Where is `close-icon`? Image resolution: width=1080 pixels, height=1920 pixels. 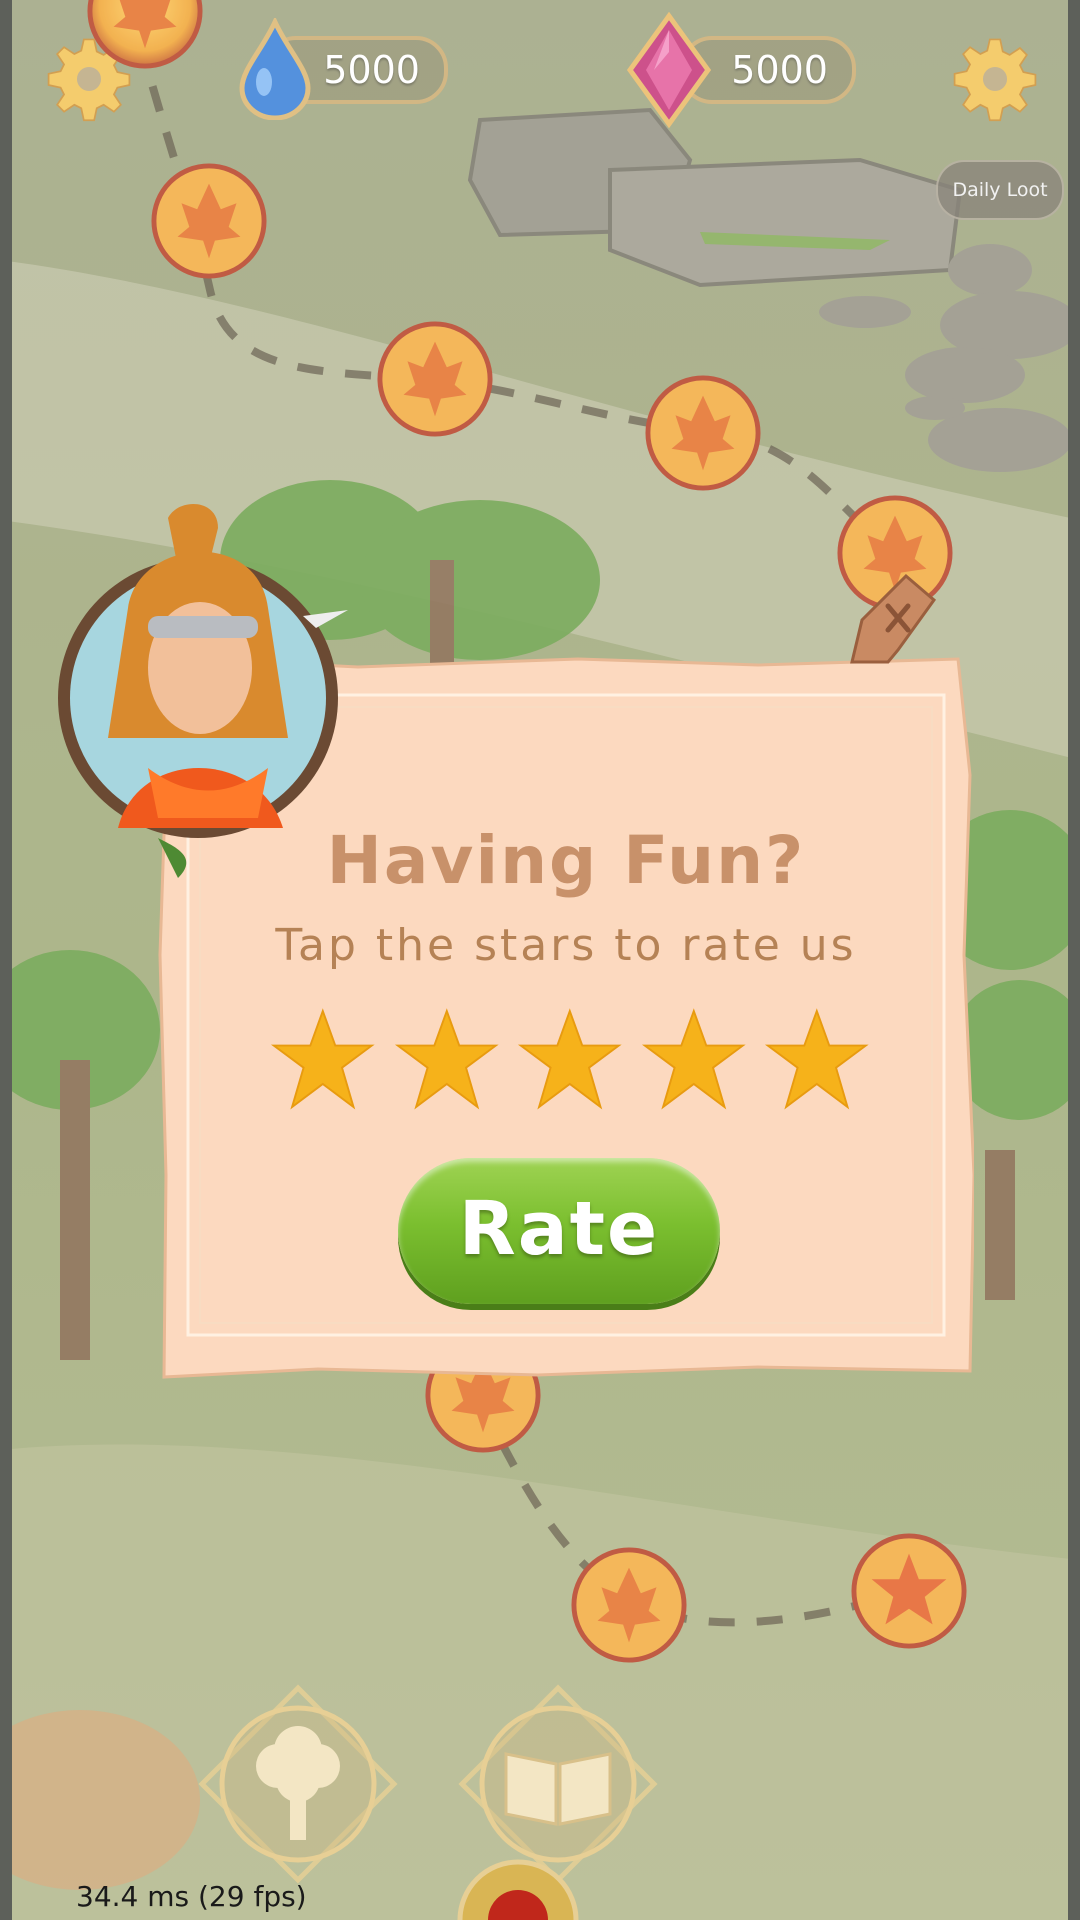 close-icon is located at coordinates (893, 618).